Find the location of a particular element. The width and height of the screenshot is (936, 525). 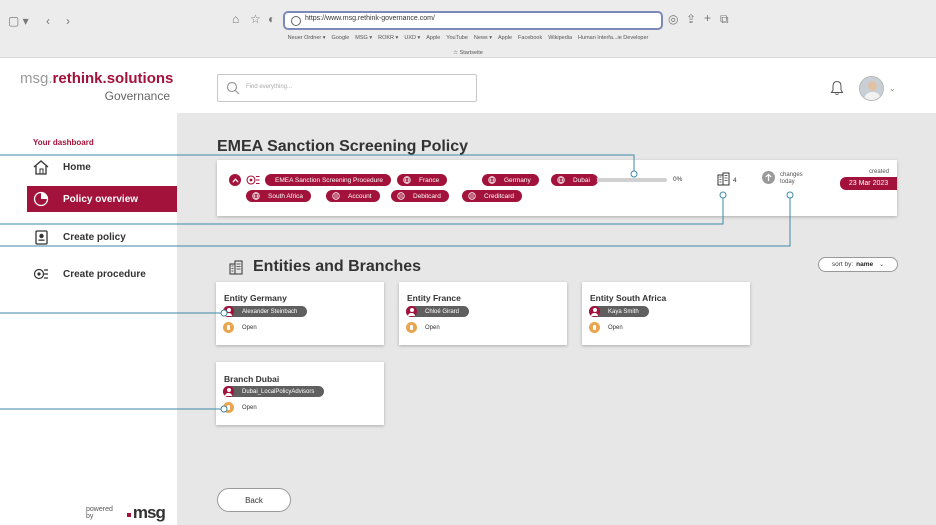

logo-prefix: msg. is located at coordinates (36, 78).